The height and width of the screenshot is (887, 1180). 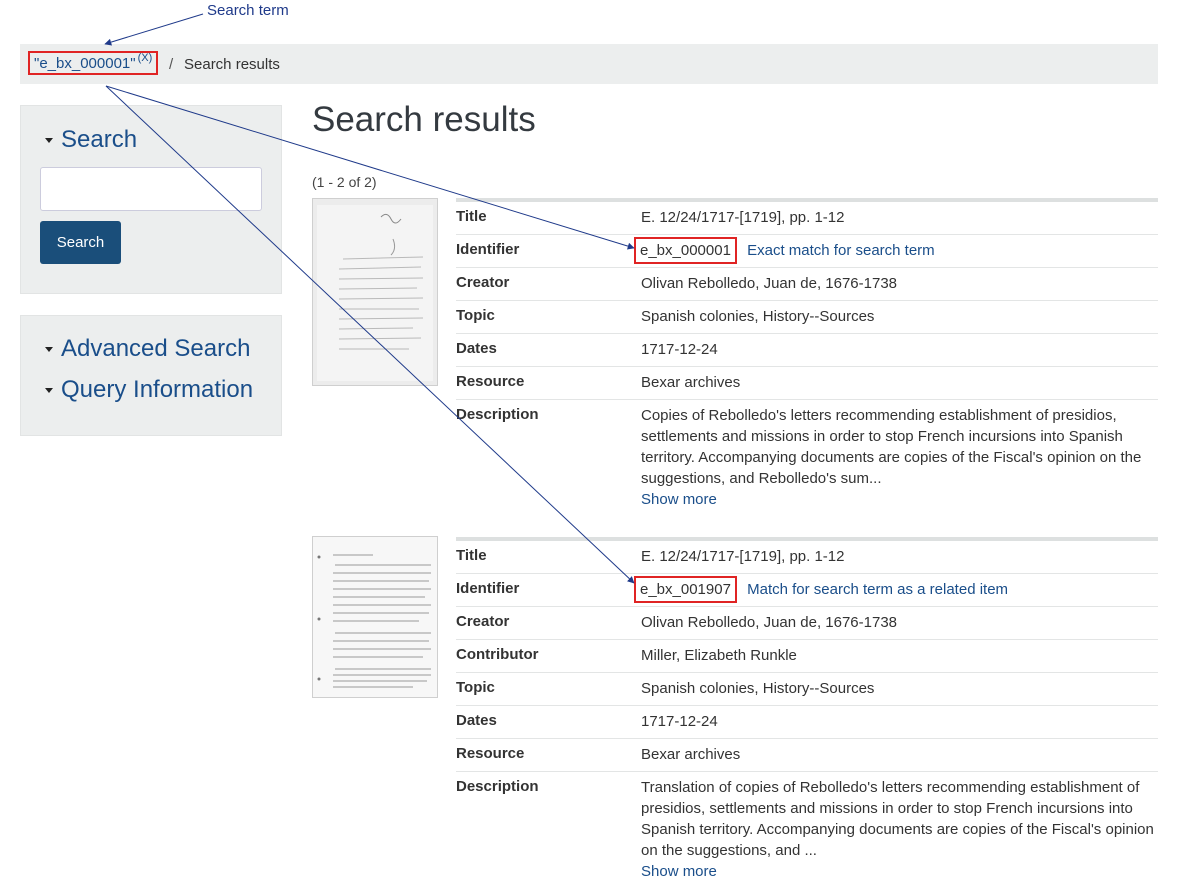 I want to click on field-label: Contributor, so click(x=497, y=654).